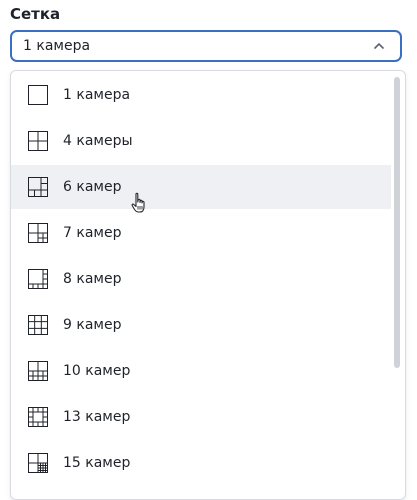  What do you see at coordinates (206, 46) in the screenshot?
I see `grid-select: 1 камера` at bounding box center [206, 46].